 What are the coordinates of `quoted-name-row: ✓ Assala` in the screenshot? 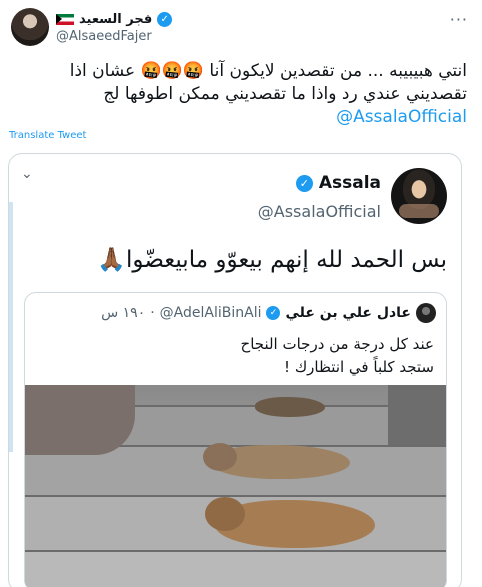 It's located at (338, 183).